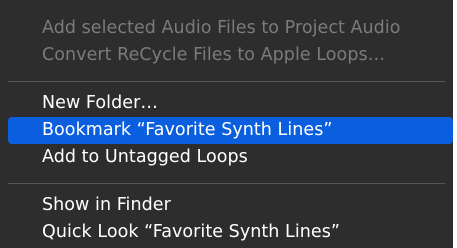 The height and width of the screenshot is (248, 457). What do you see at coordinates (226, 205) in the screenshot?
I see `menu-item-show-in-finder: Show in Finder` at bounding box center [226, 205].